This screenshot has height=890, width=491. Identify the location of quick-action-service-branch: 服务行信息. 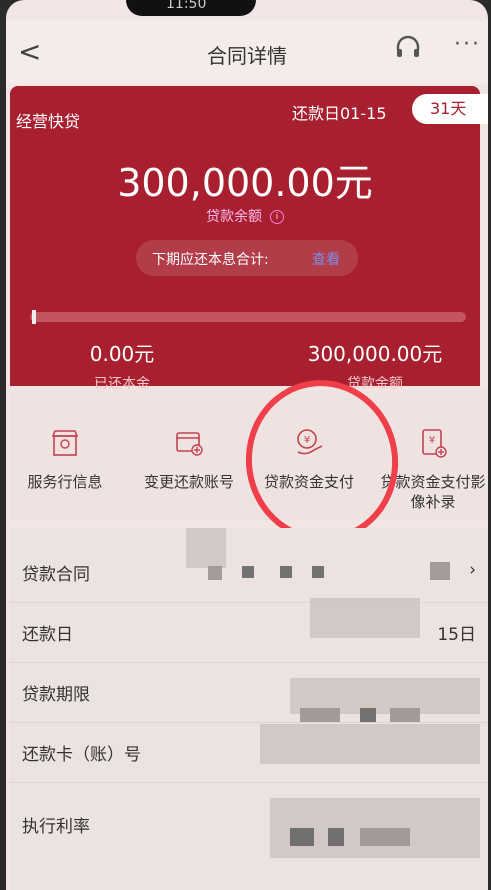
(65, 459).